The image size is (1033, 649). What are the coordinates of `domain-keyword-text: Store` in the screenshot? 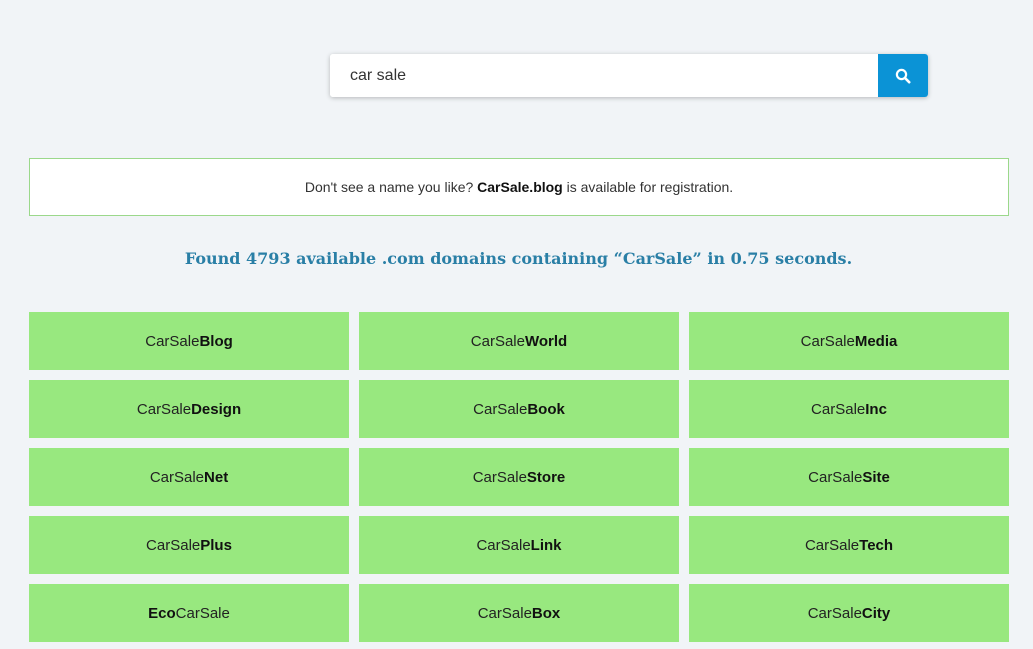 It's located at (546, 477).